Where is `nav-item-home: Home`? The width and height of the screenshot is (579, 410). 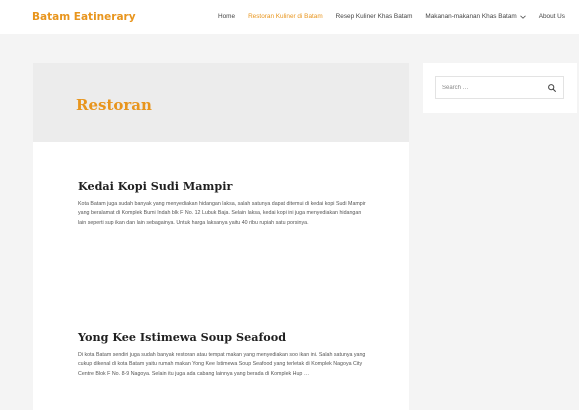
nav-item-home: Home is located at coordinates (226, 16).